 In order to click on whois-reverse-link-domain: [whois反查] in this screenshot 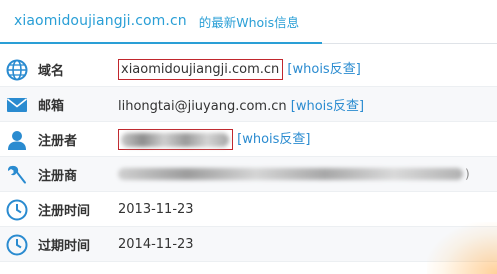, I will do `click(323, 69)`.